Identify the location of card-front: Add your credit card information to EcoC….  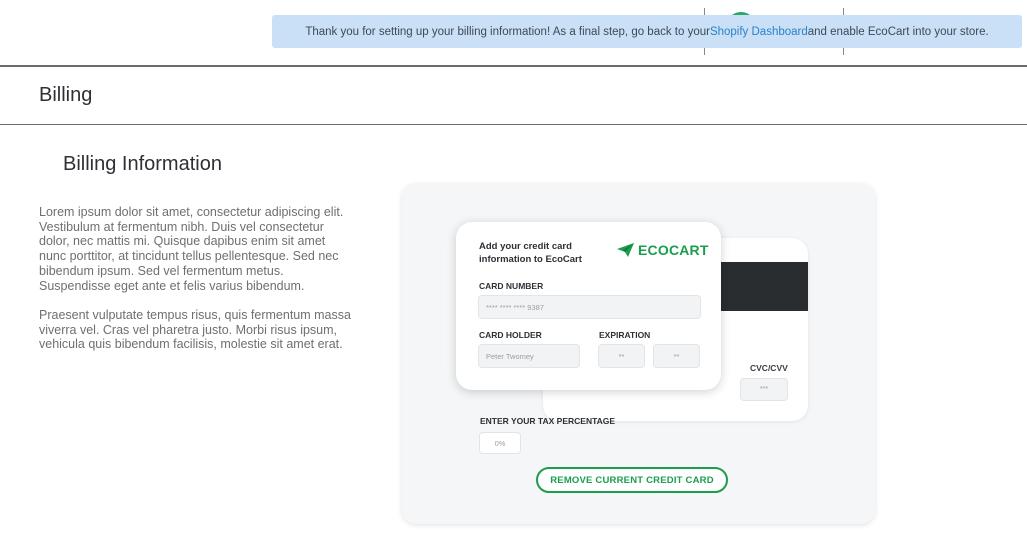
(588, 306).